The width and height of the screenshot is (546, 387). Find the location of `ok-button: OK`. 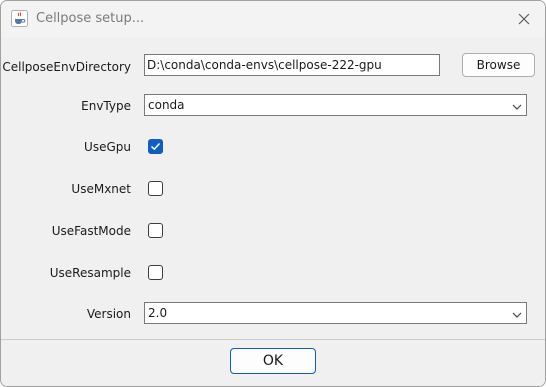

ok-button: OK is located at coordinates (273, 361).